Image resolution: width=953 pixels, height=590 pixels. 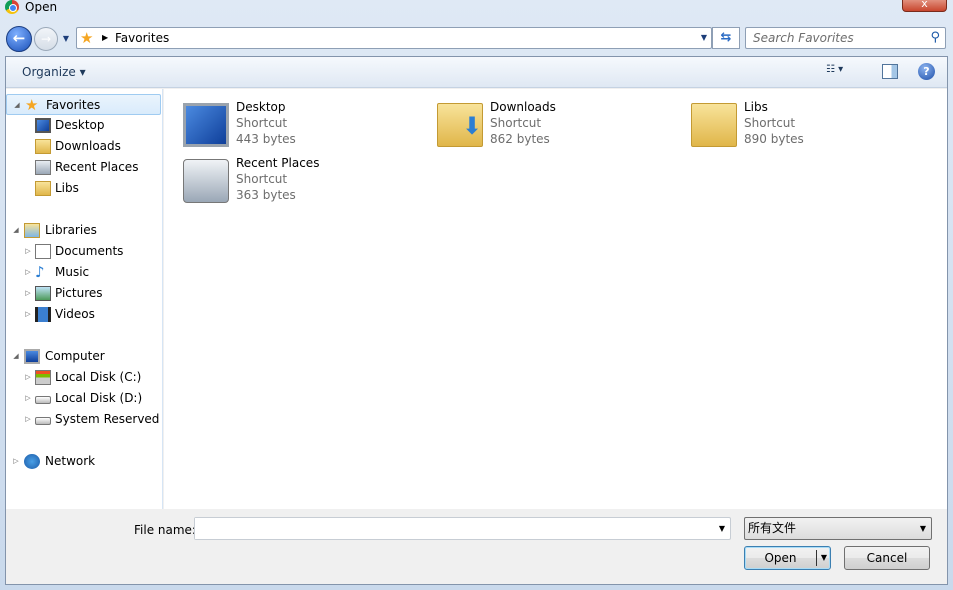 I want to click on file-item: ⬇ Downloads Shortcut 862 bytes, so click(x=562, y=125).